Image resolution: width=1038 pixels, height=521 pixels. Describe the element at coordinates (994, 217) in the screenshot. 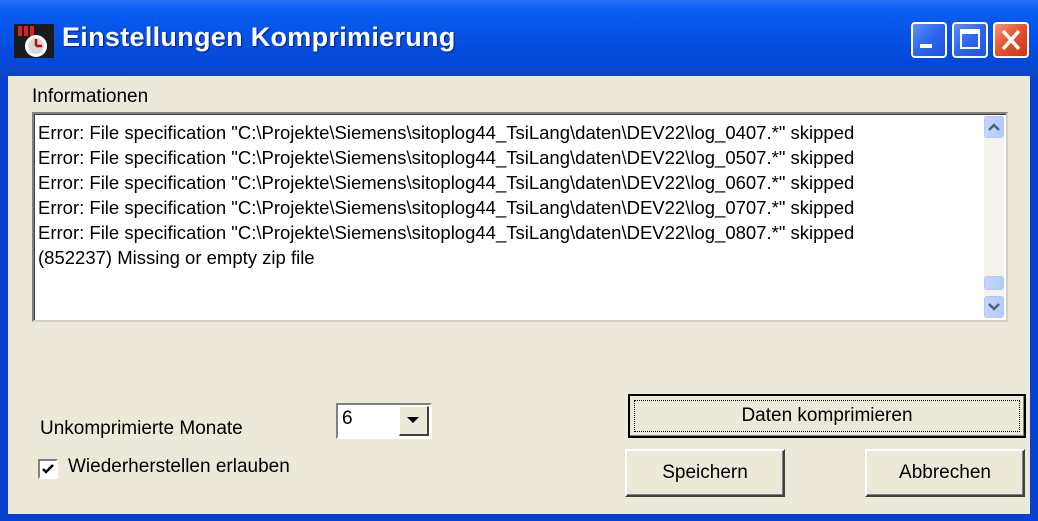

I see `vertical-scrollbar` at that location.